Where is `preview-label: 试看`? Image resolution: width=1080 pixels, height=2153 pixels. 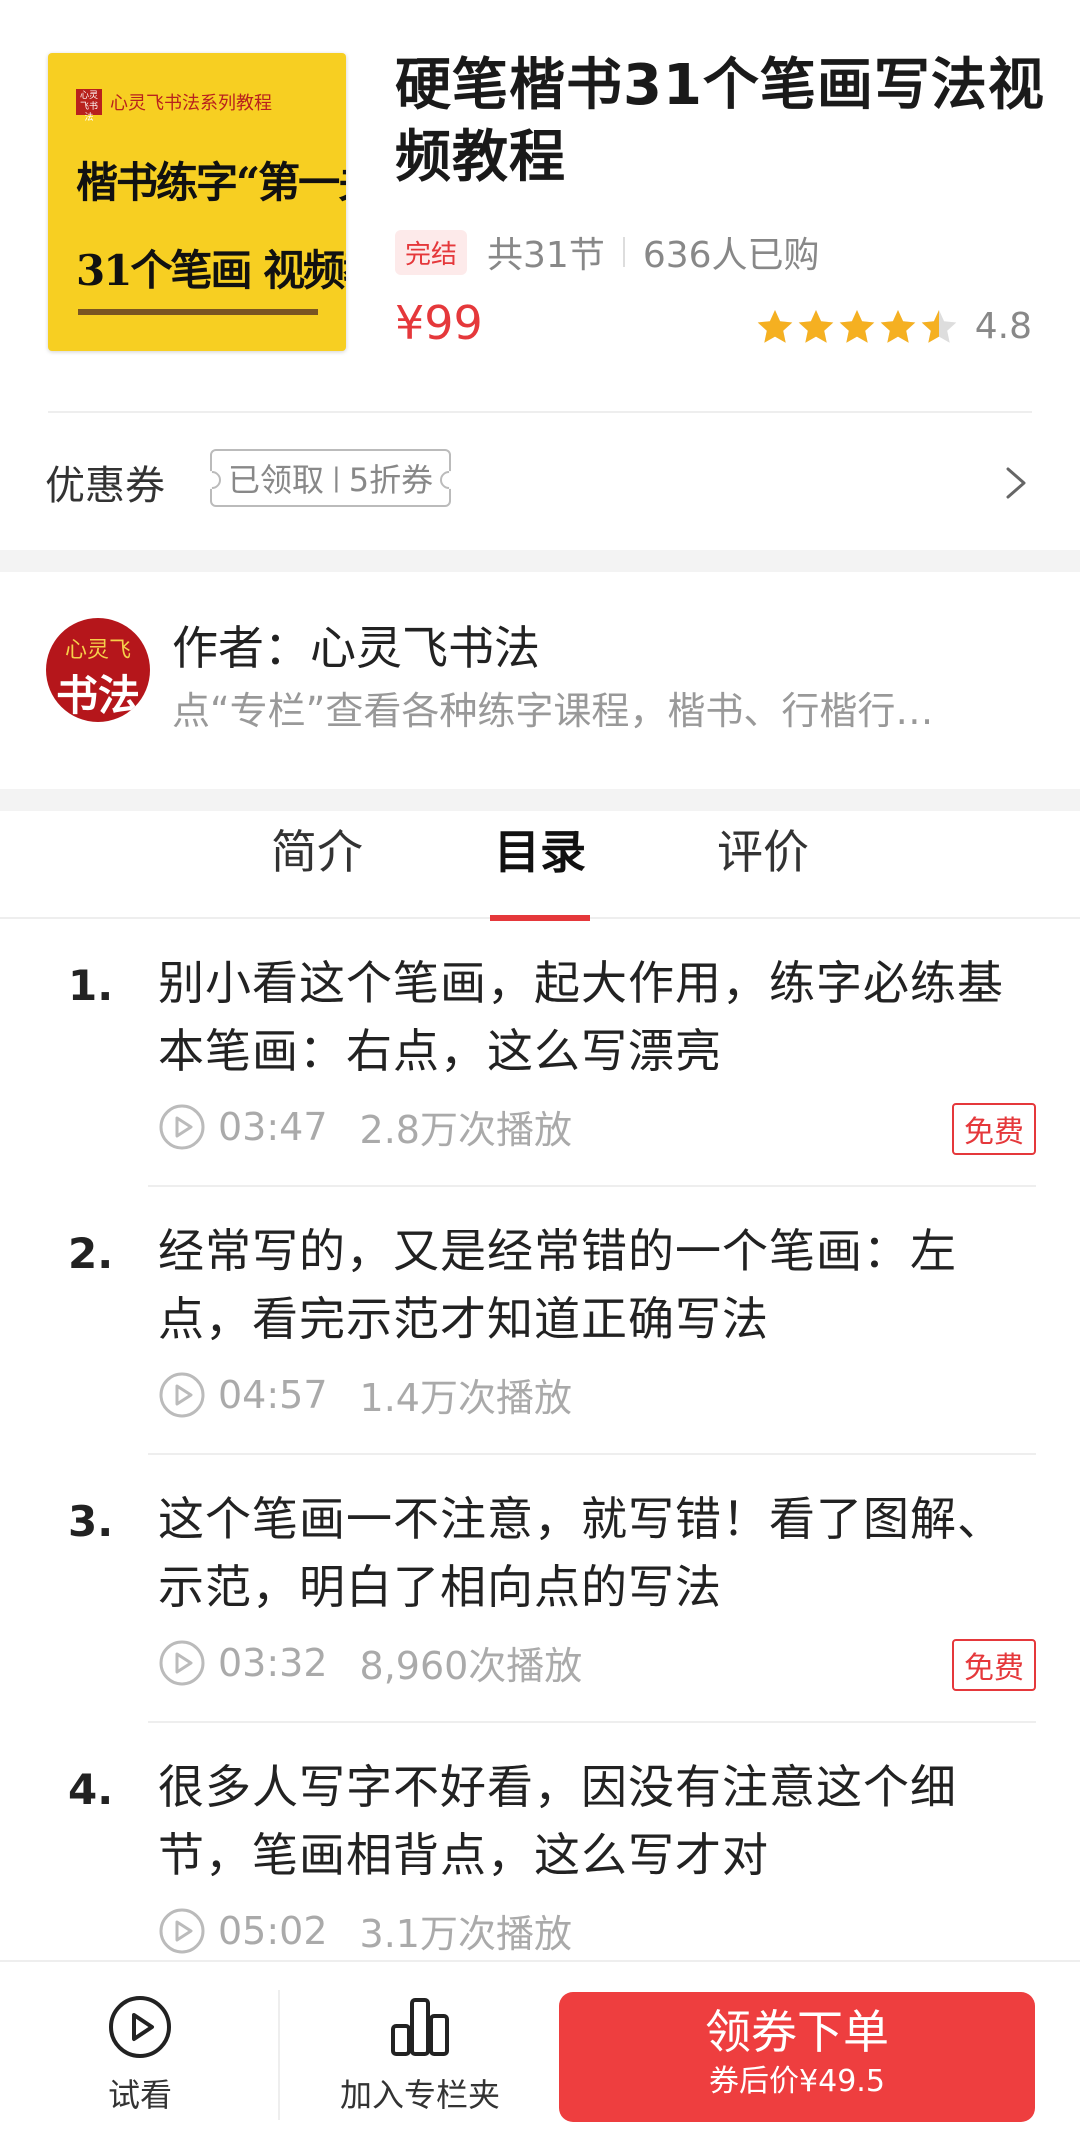
preview-label: 试看 is located at coordinates (139, 2095).